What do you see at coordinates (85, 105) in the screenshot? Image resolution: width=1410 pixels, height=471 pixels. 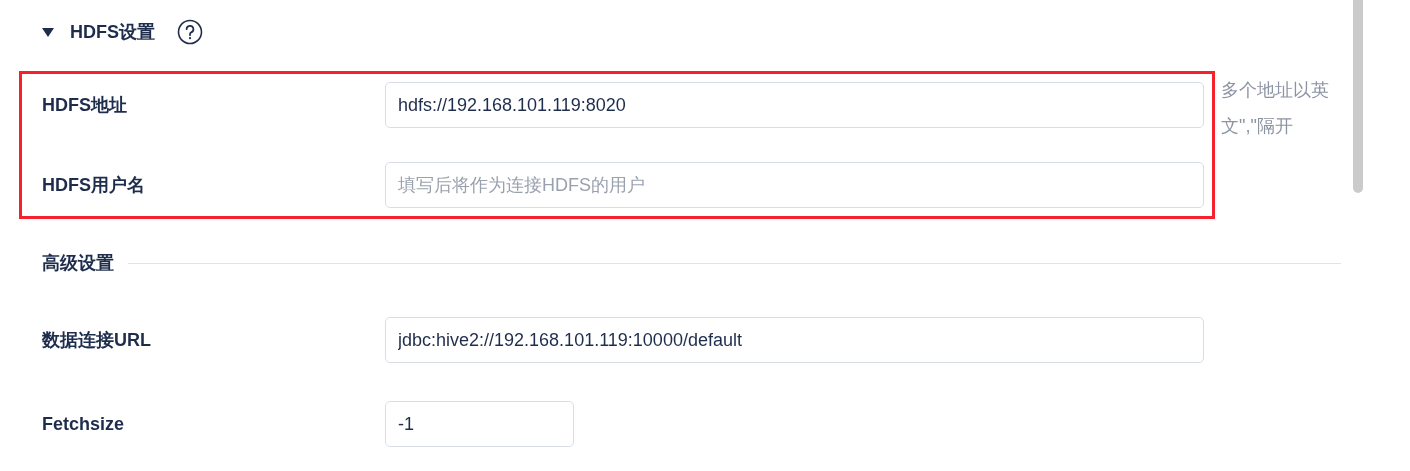 I see `field-label: HDFS地址` at bounding box center [85, 105].